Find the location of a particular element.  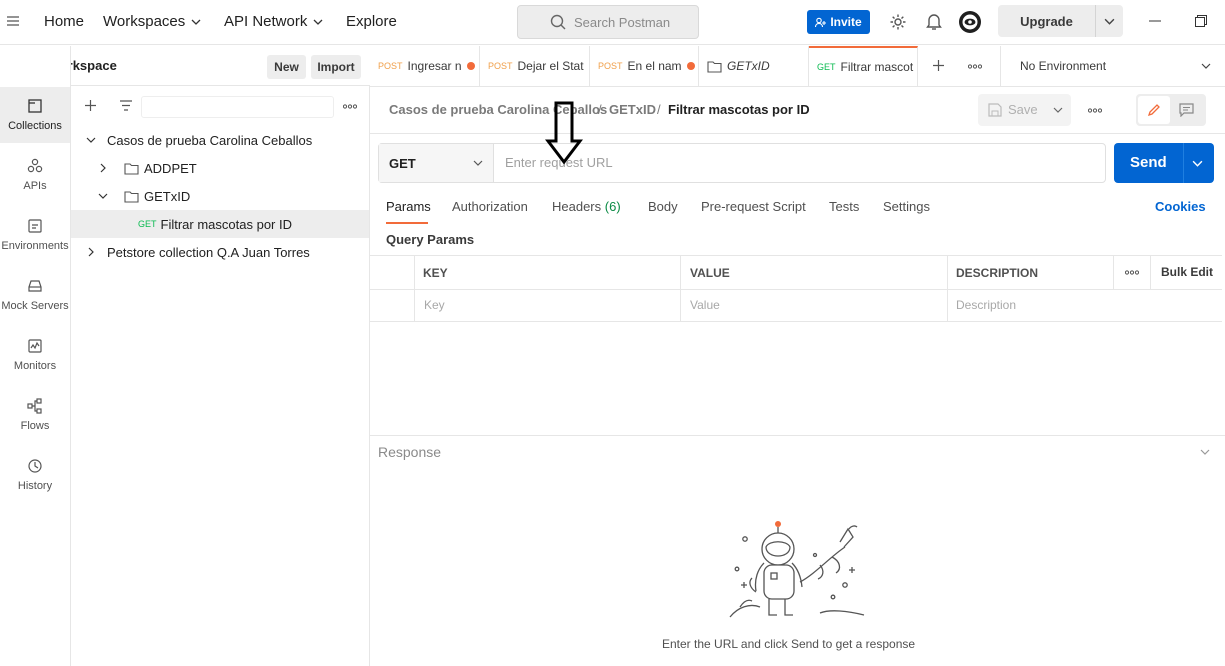

request-tab: POST En el nam is located at coordinates (644, 66).